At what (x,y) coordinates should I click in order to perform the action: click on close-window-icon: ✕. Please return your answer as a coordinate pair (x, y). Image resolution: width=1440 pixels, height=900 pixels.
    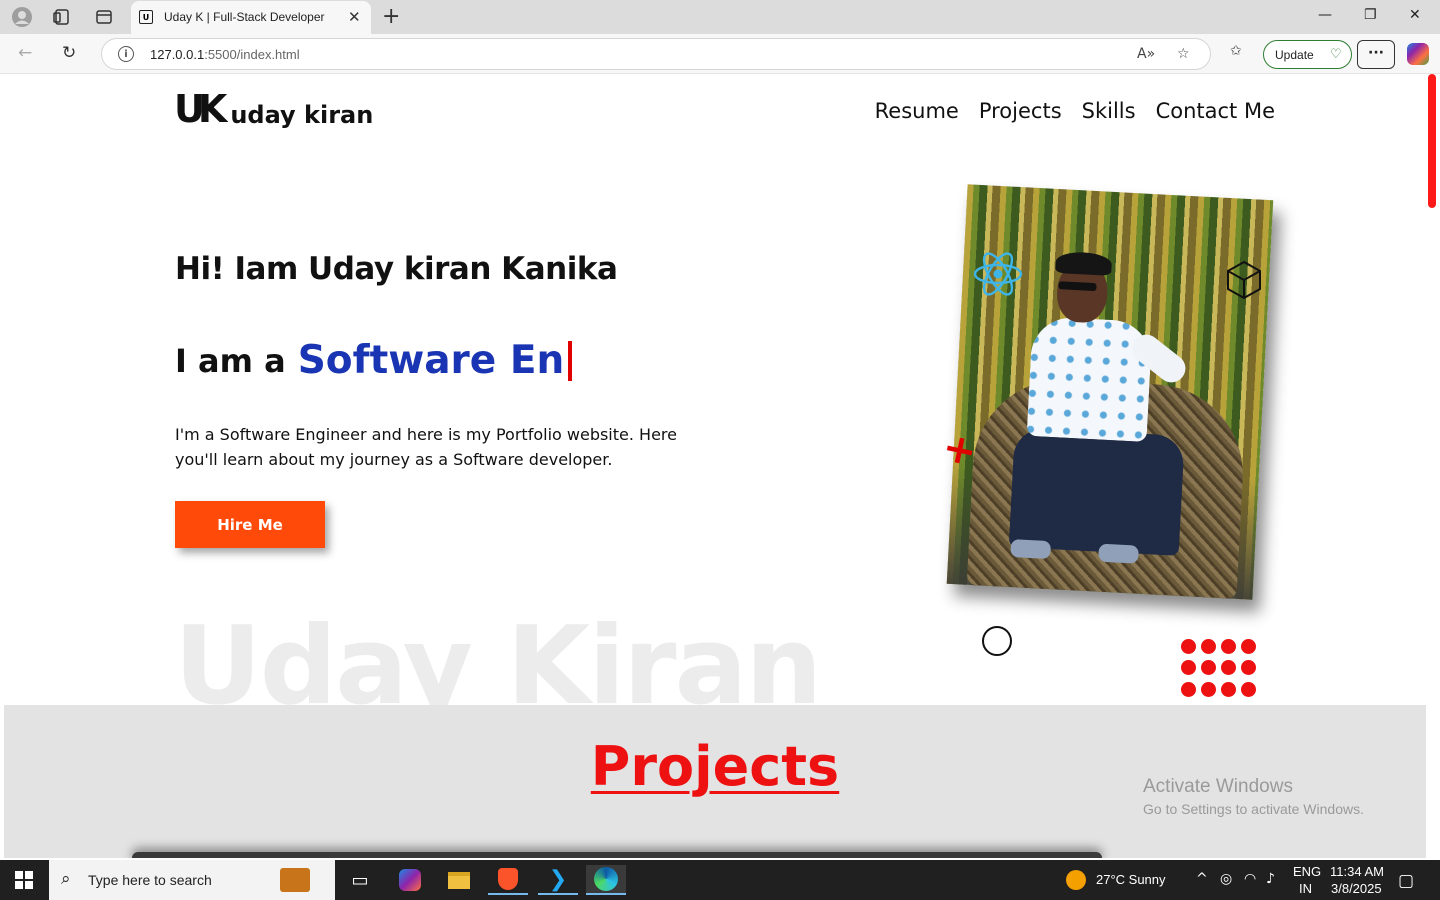
    Looking at the image, I should click on (1415, 15).